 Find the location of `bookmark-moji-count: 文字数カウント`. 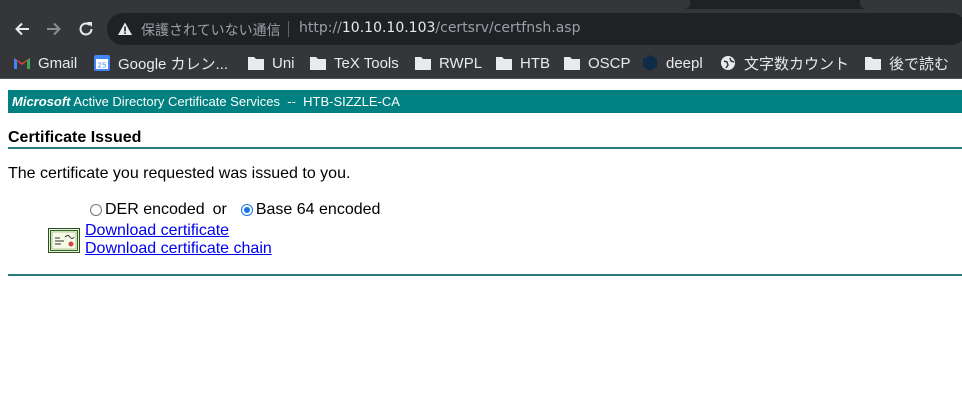

bookmark-moji-count: 文字数カウント is located at coordinates (784, 63).